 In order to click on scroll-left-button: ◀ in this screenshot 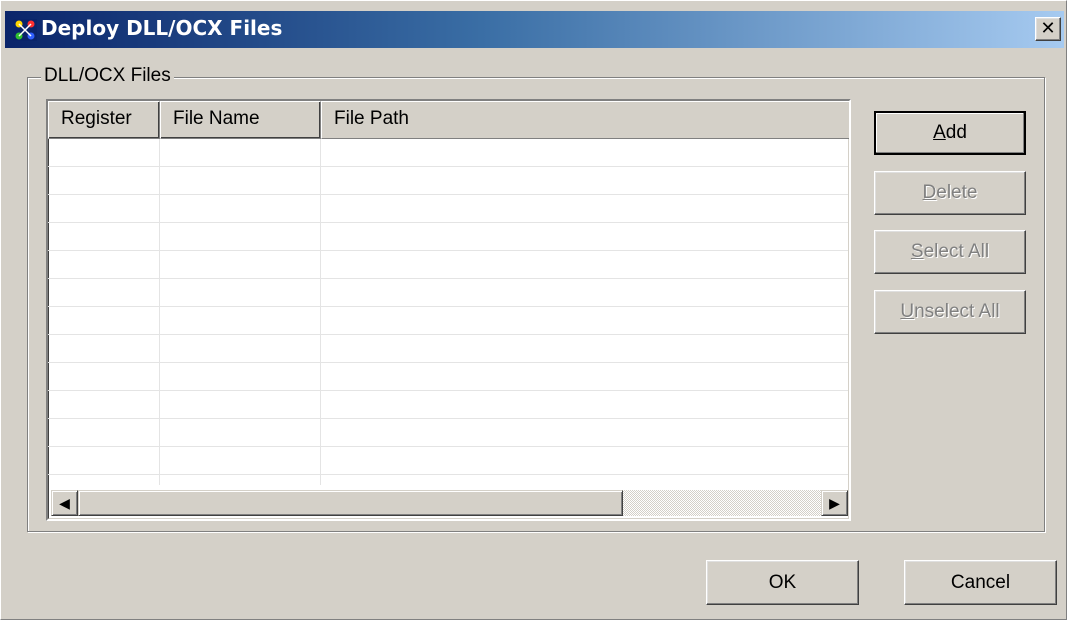, I will do `click(64, 503)`.